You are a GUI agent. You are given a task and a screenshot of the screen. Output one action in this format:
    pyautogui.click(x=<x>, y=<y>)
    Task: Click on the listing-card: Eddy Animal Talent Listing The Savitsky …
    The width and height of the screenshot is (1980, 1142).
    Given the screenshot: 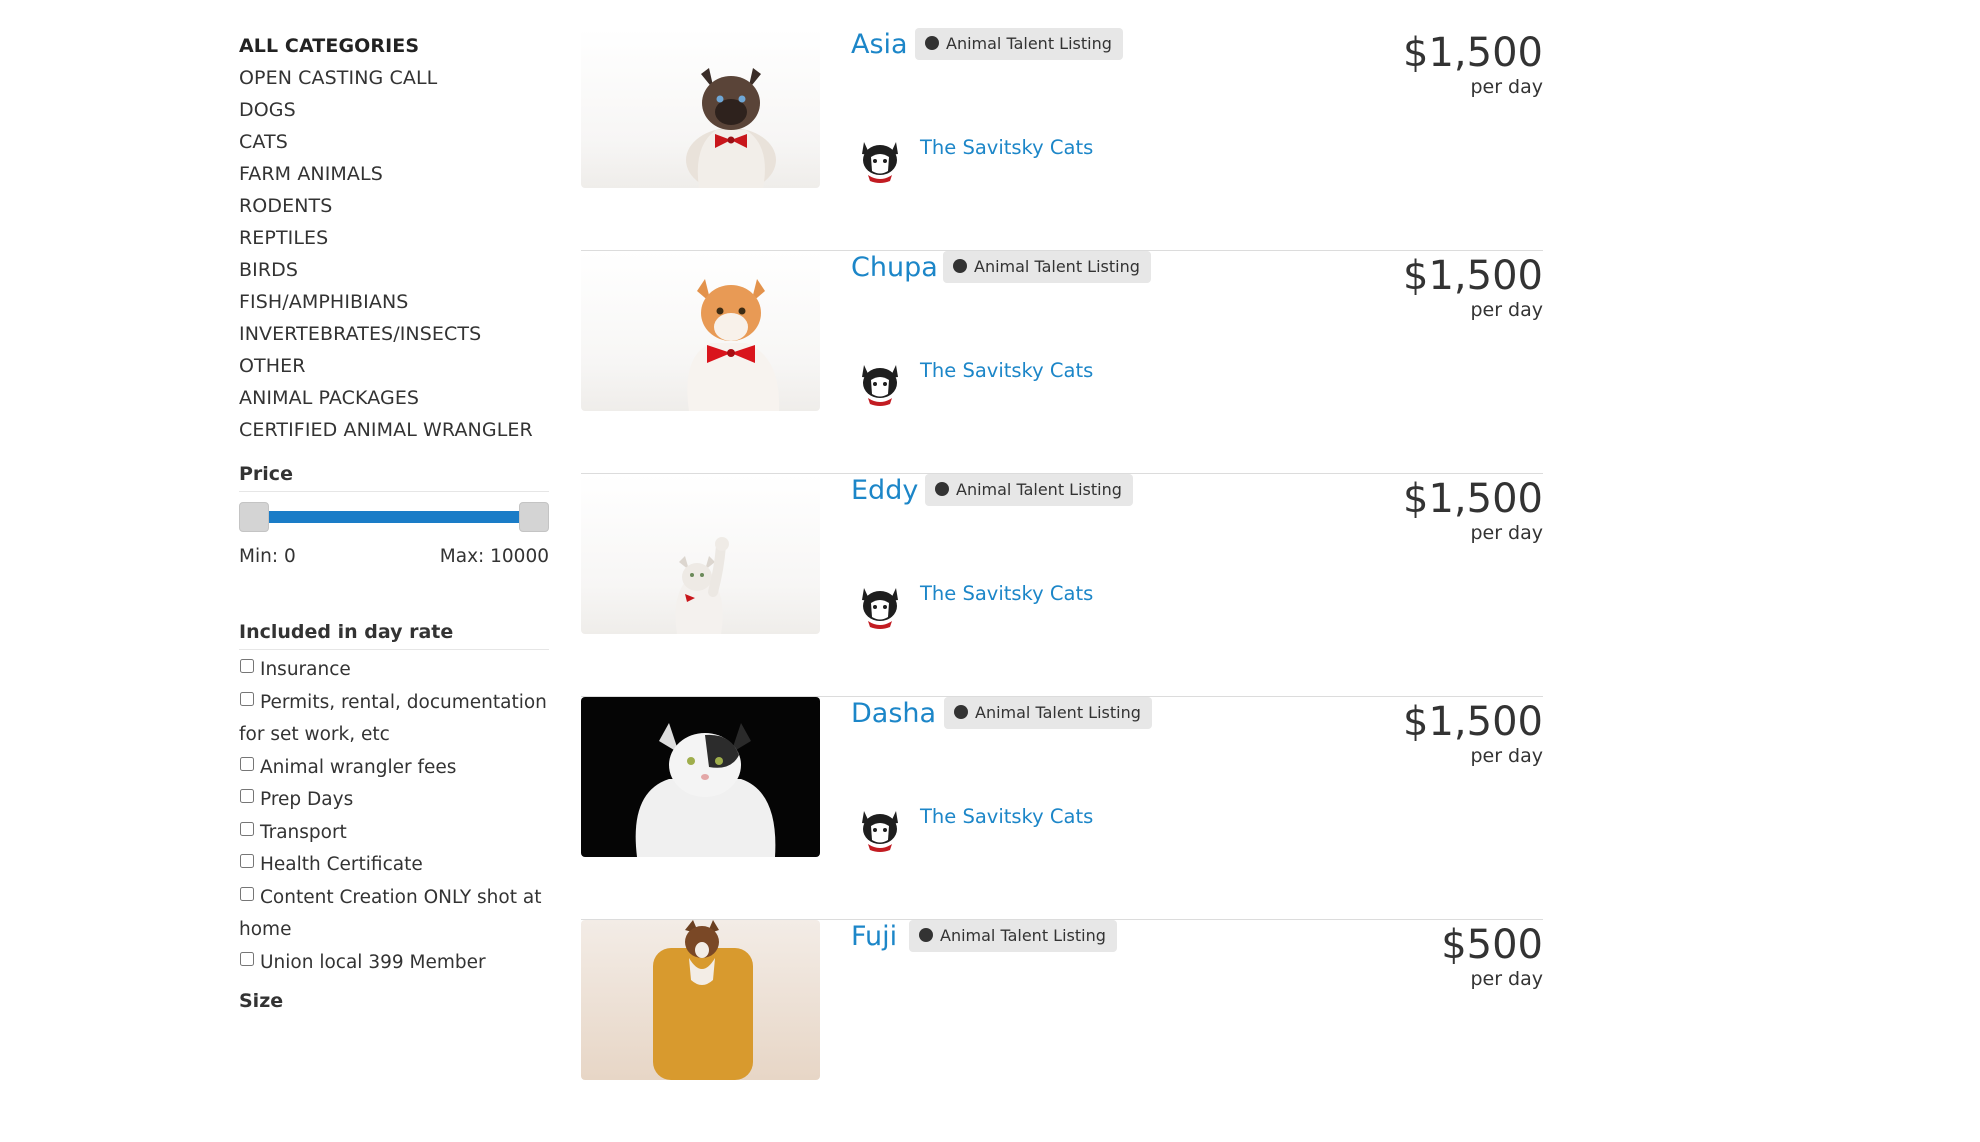 What is the action you would take?
    pyautogui.click(x=1062, y=585)
    